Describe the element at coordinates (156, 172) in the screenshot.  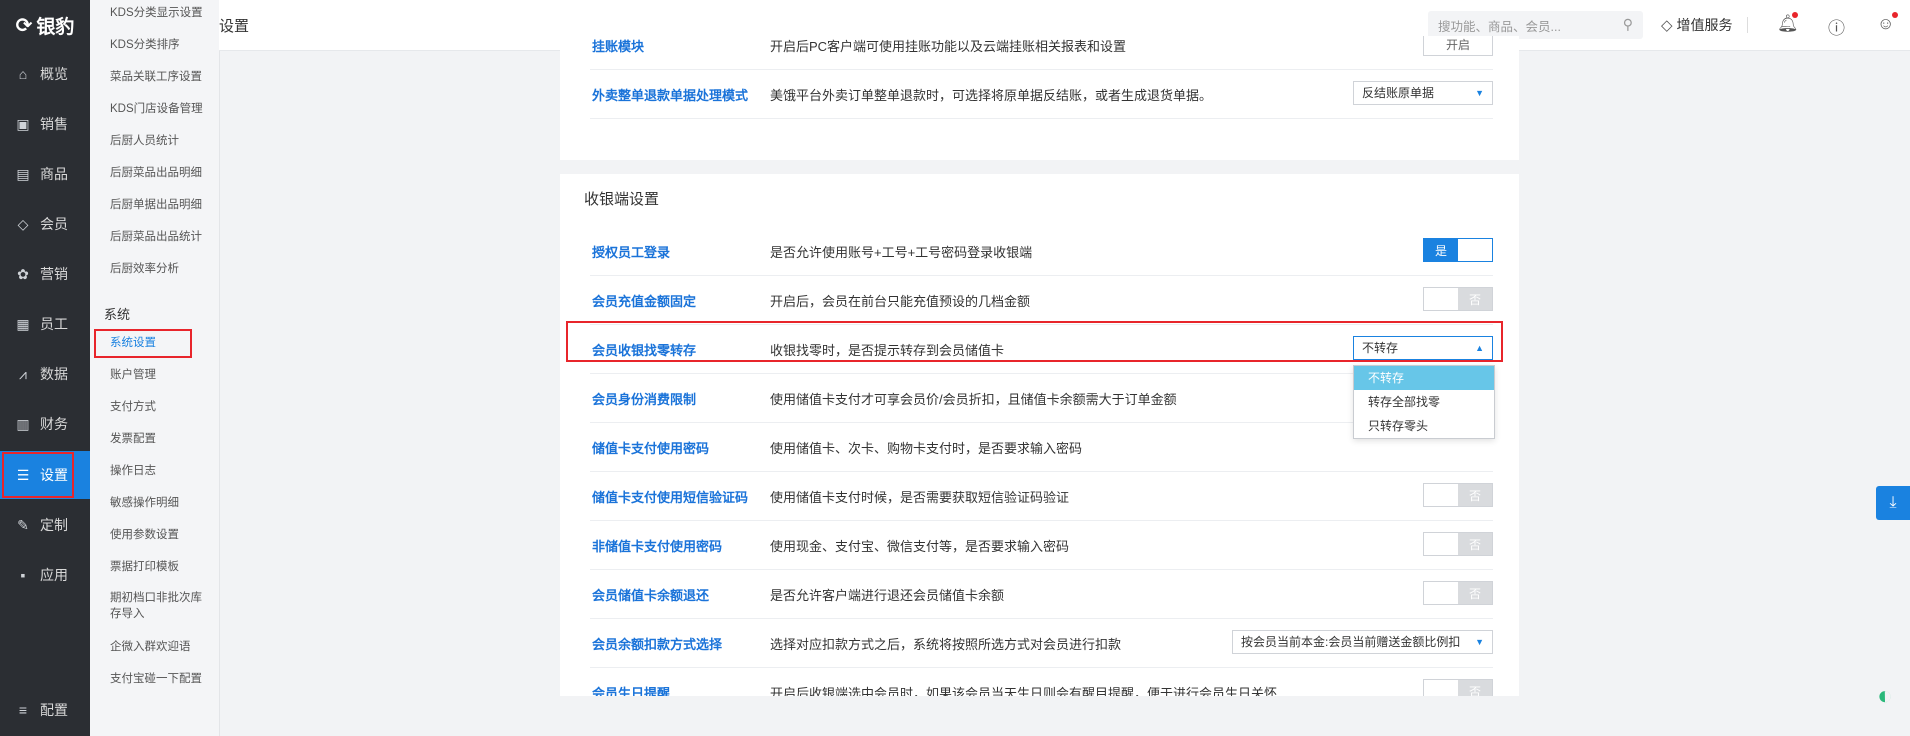
I see `submenu-item: 后厨菜品出品明细` at that location.